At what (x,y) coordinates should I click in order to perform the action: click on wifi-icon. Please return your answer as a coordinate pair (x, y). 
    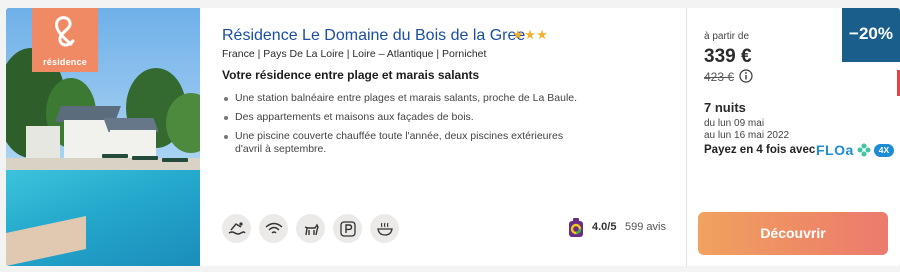
    Looking at the image, I should click on (273, 228).